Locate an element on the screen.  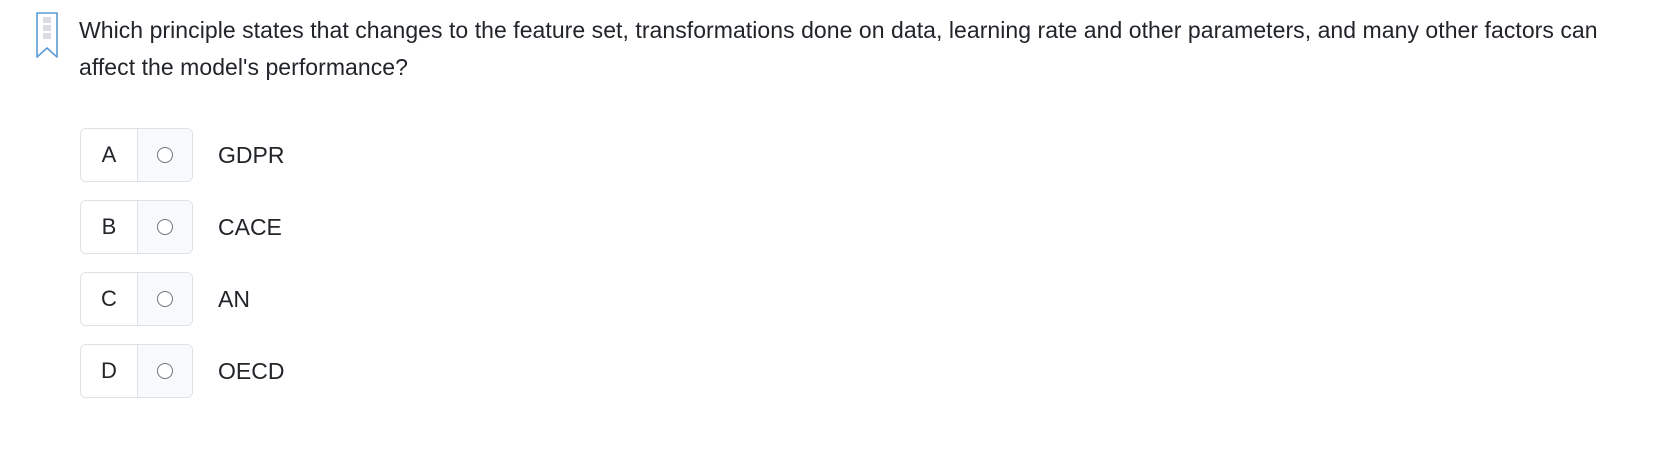
option-letter: D is located at coordinates (109, 371).